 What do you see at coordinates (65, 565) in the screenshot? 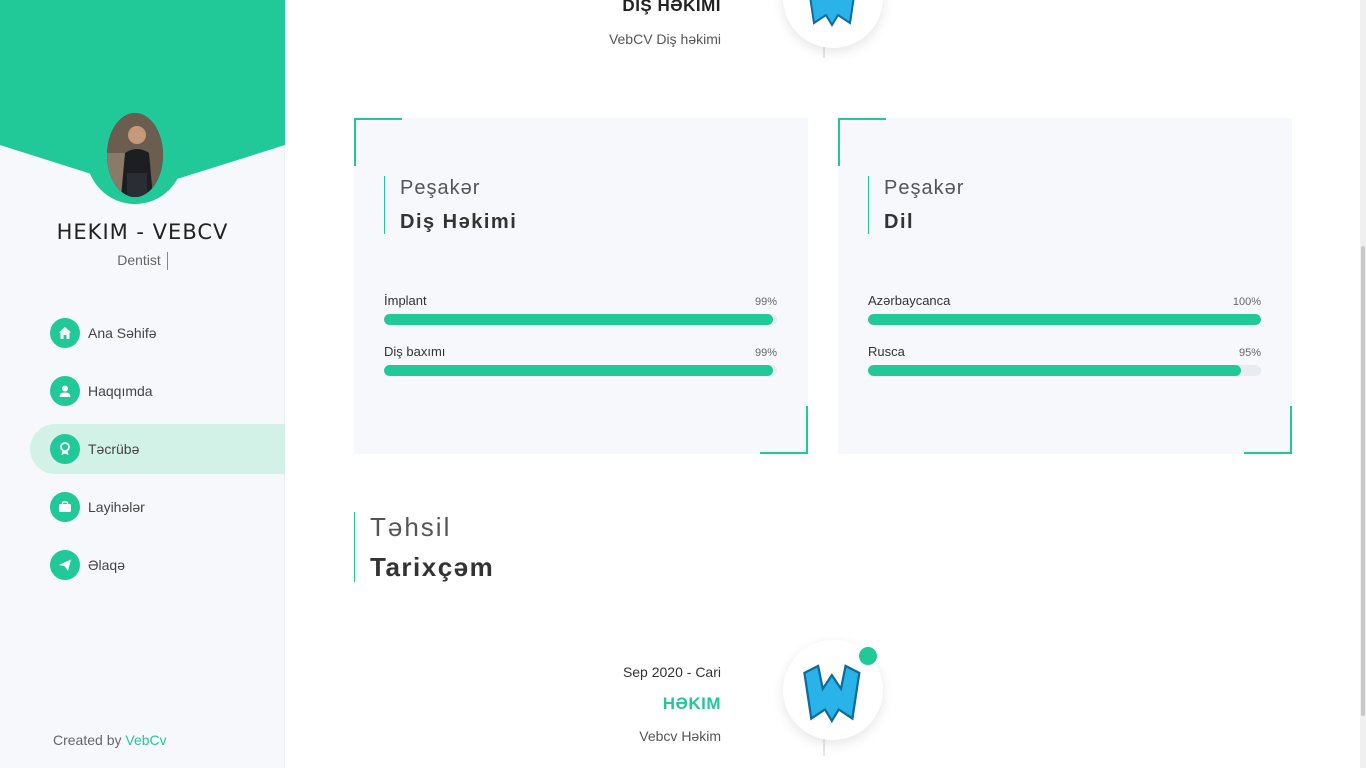
I see `paper-plane-icon` at bounding box center [65, 565].